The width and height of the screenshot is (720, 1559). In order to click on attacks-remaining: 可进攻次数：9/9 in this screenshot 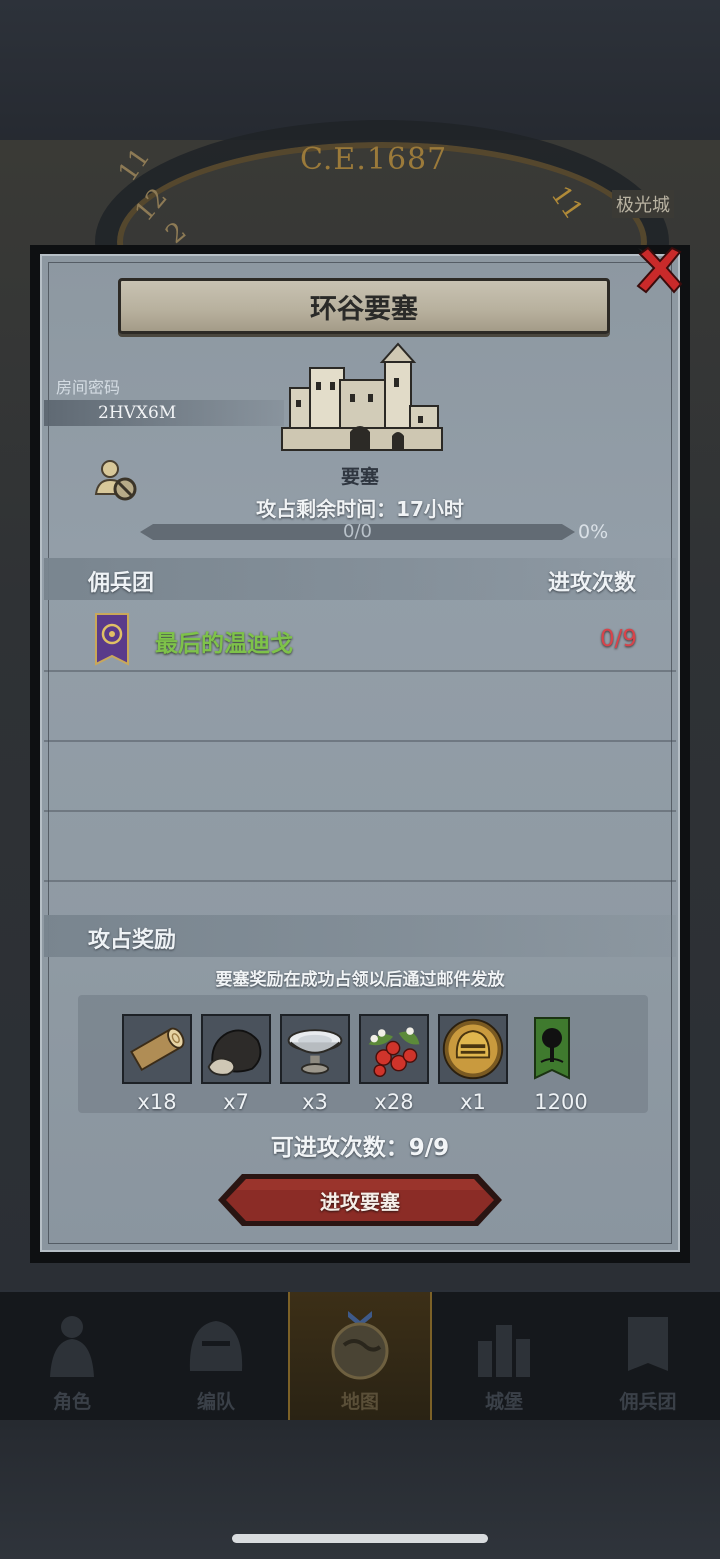, I will do `click(360, 1148)`.